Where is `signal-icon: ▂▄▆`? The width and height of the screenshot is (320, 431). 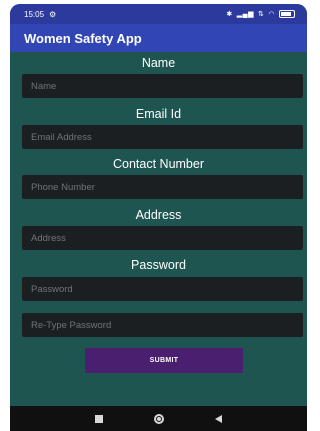
signal-icon: ▂▄▆ is located at coordinates (245, 14).